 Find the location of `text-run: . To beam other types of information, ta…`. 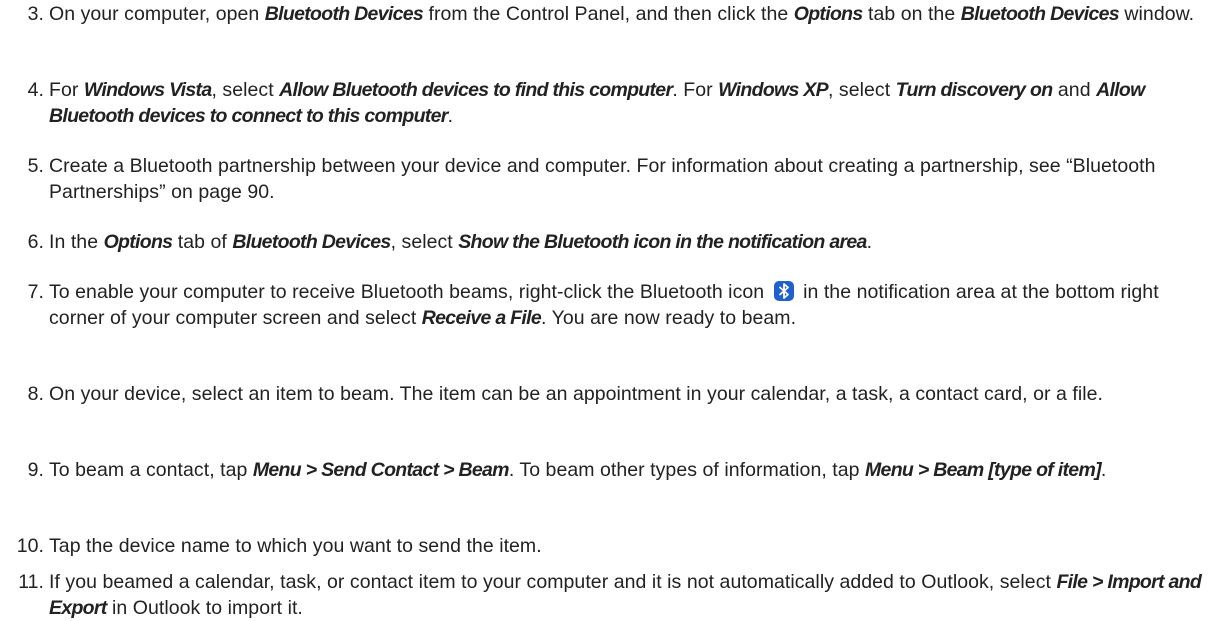

text-run: . To beam other types of information, ta… is located at coordinates (686, 470).